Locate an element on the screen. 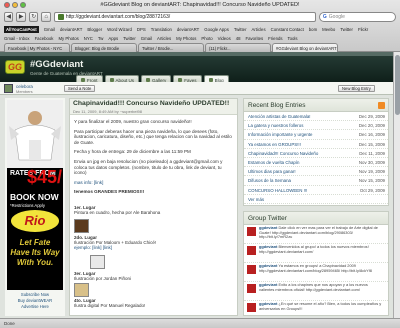 Image resolution: width=400 pixels, height=328 pixels. recent-entry-title: Ultimos dias para ganar! is located at coordinates (272, 171).